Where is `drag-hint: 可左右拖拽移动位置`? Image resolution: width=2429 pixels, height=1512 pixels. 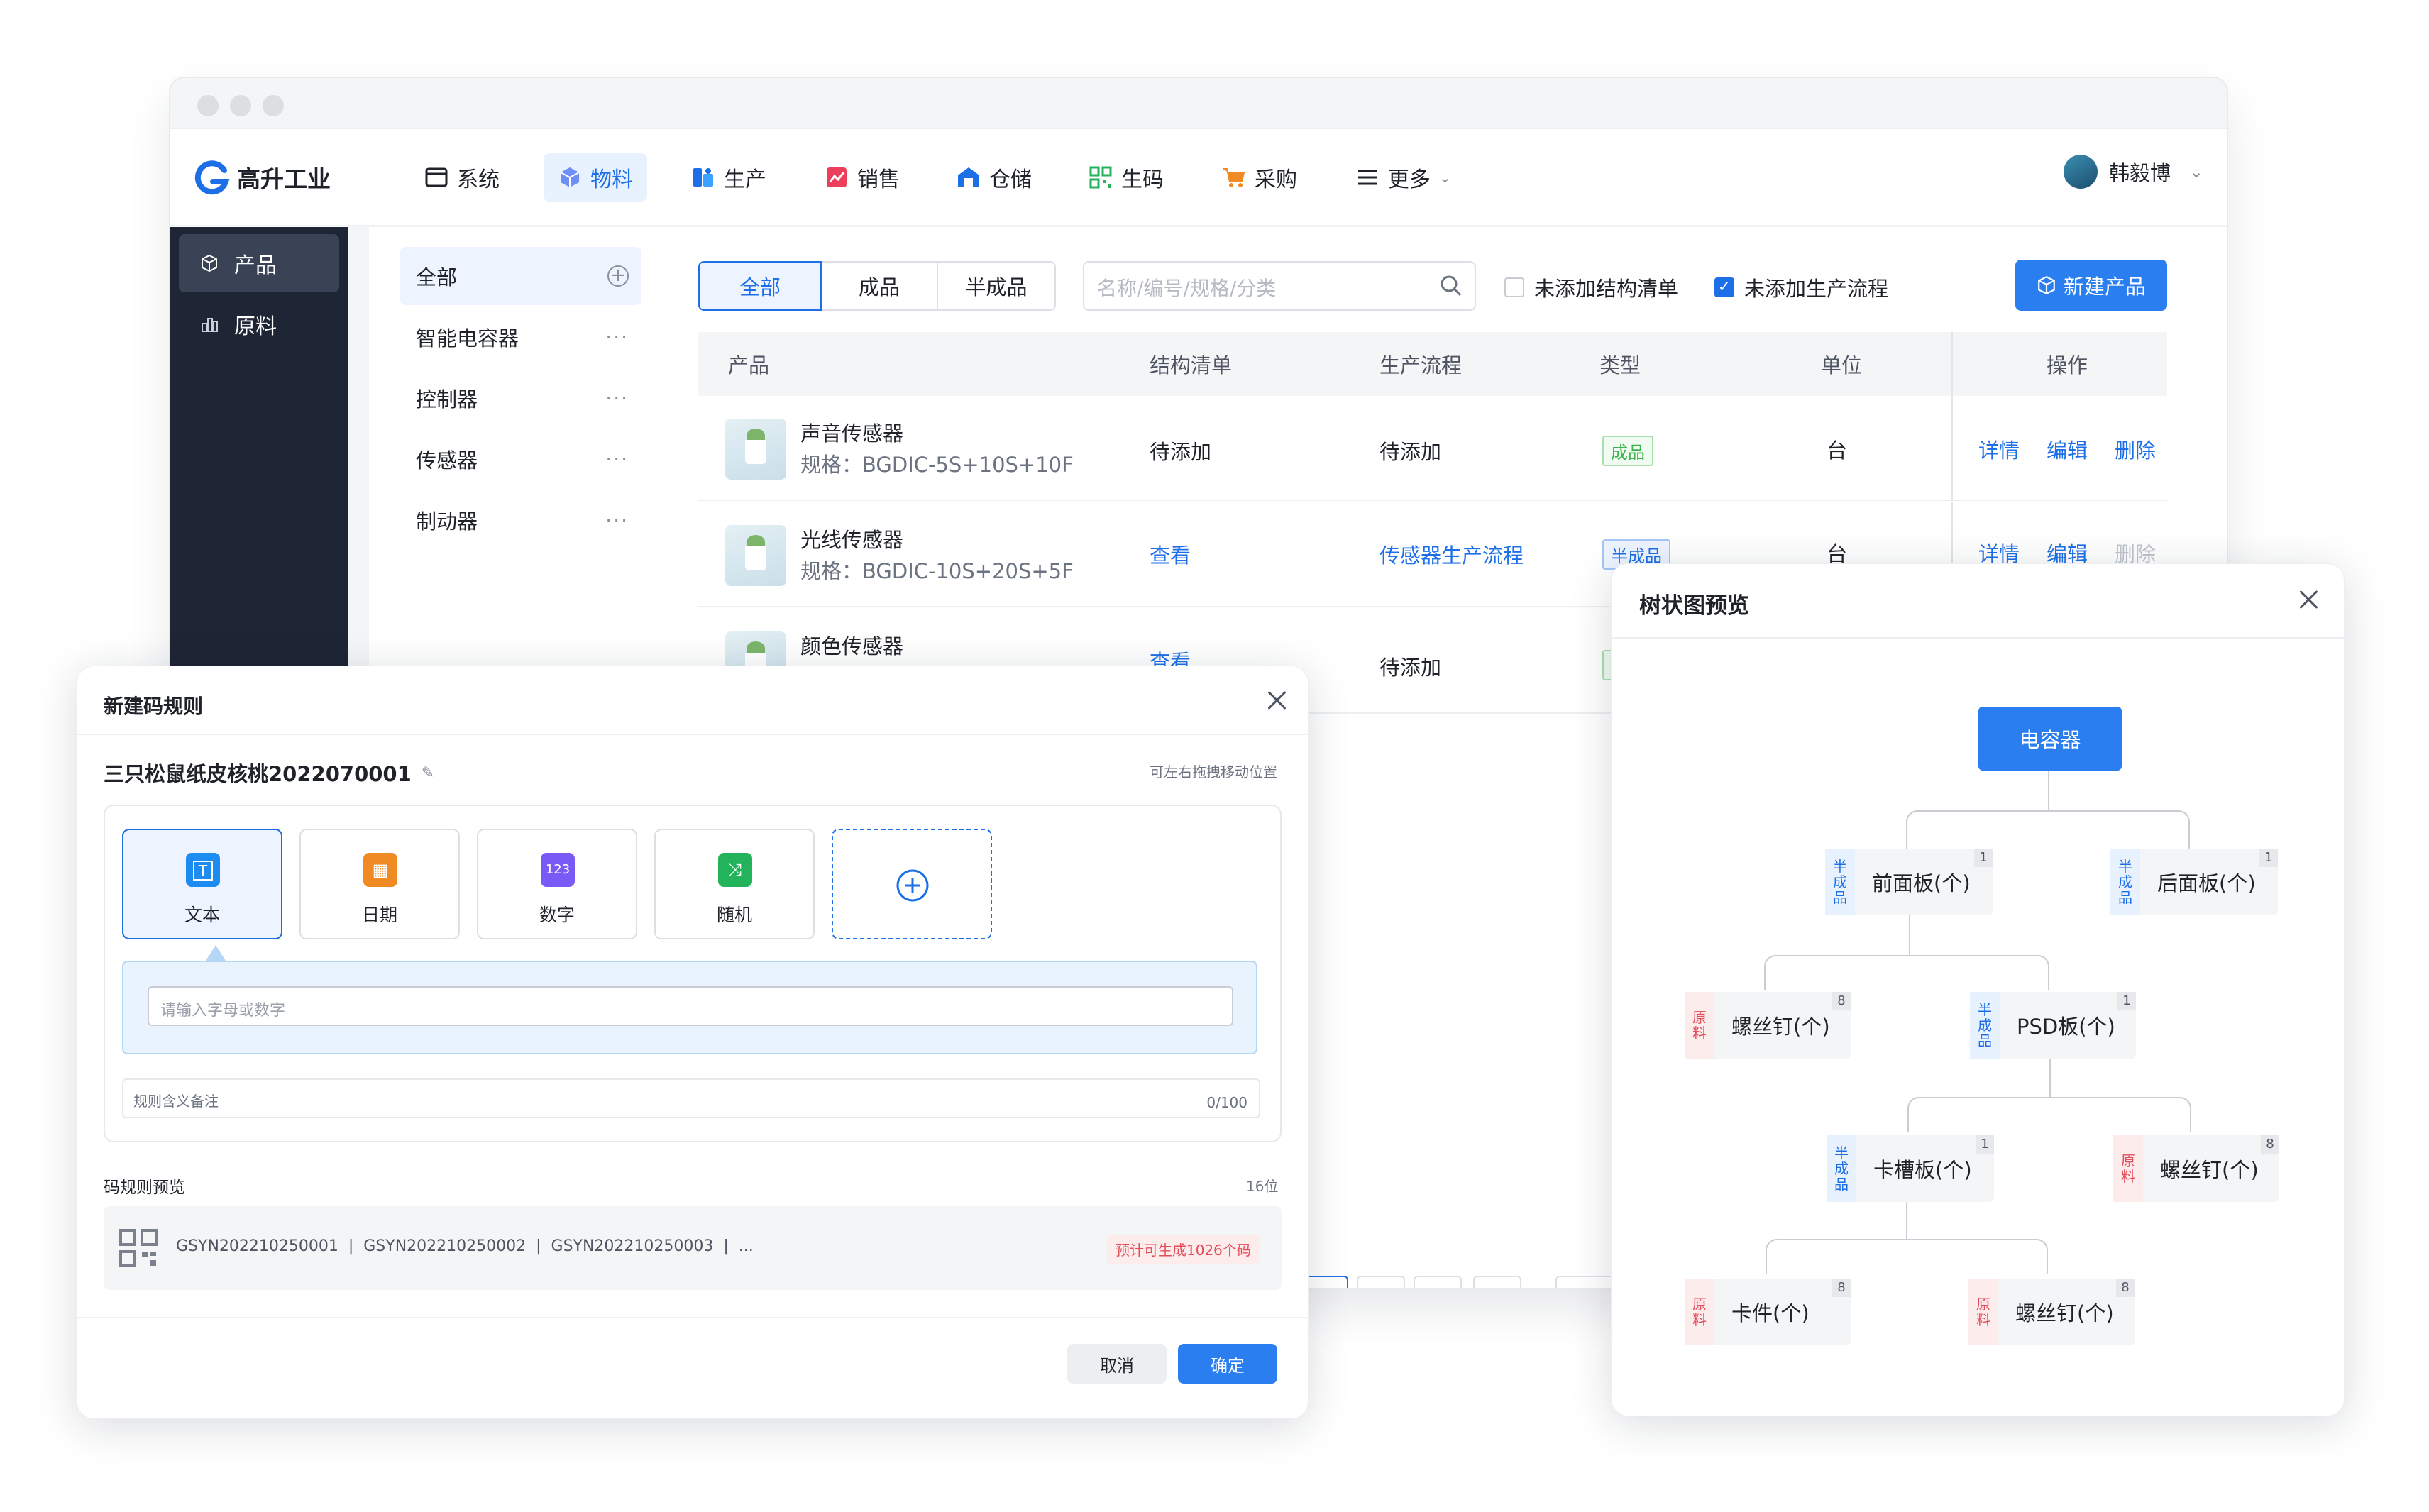
drag-hint: 可左右拖拽移动位置 is located at coordinates (1214, 771).